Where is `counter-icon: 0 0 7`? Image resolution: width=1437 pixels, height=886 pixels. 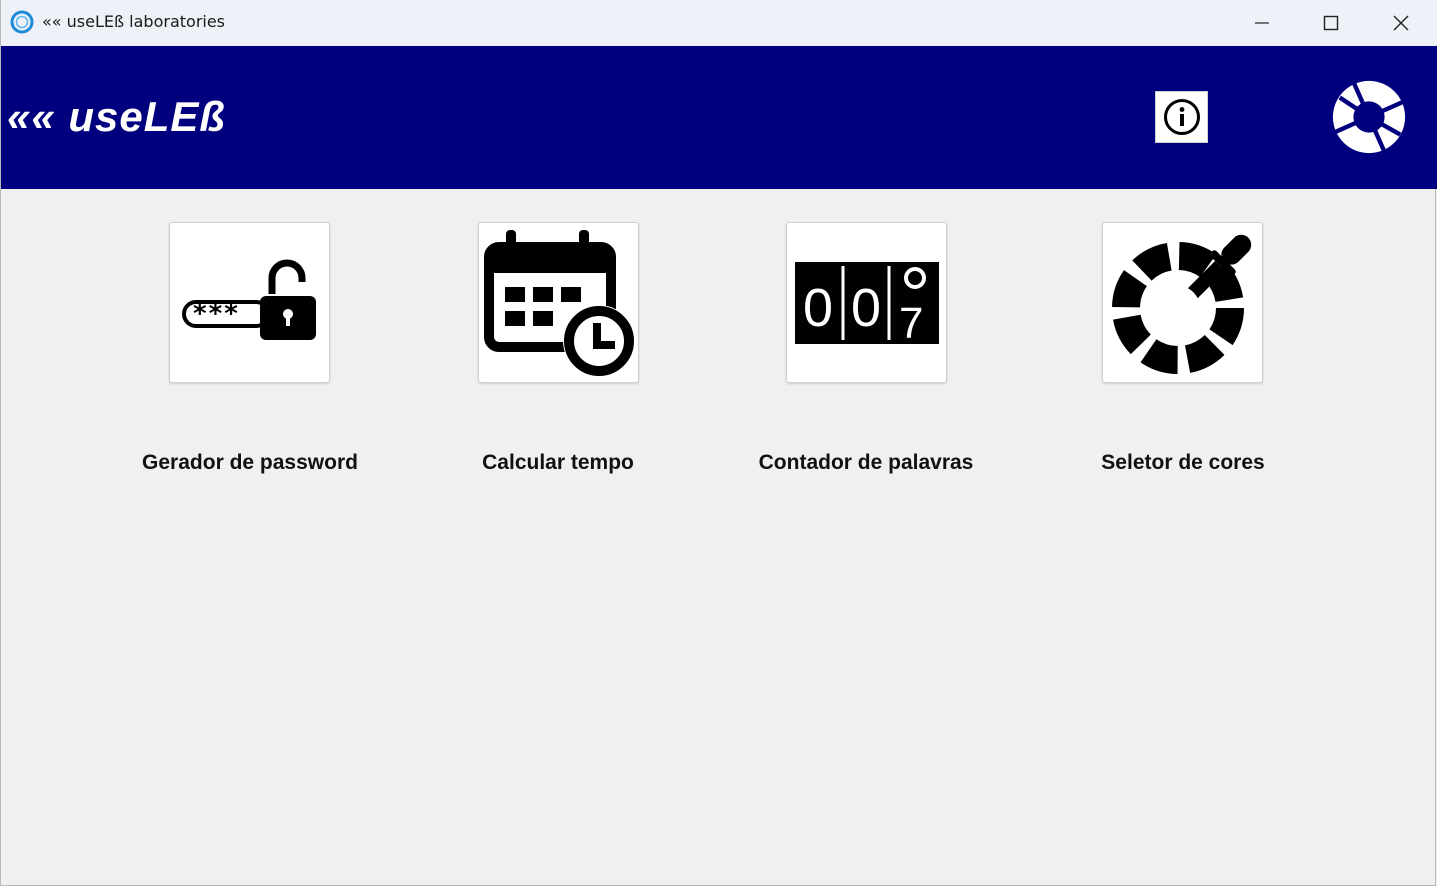 counter-icon: 0 0 7 is located at coordinates (866, 304).